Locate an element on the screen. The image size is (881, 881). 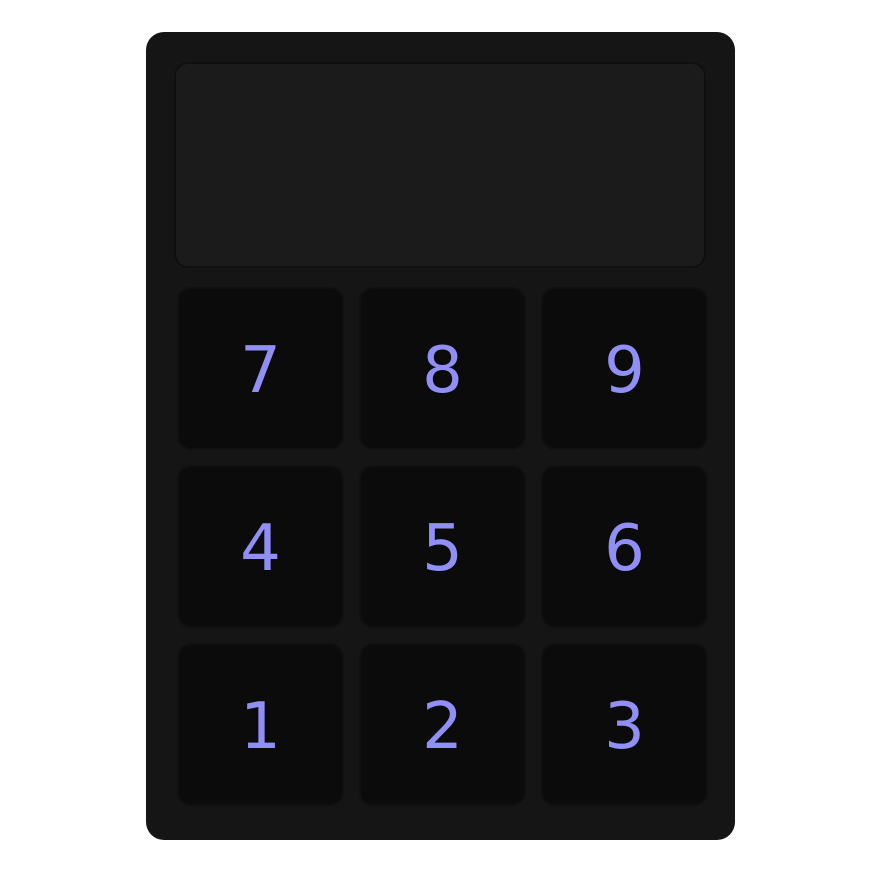
key-7: 7 is located at coordinates (260, 368).